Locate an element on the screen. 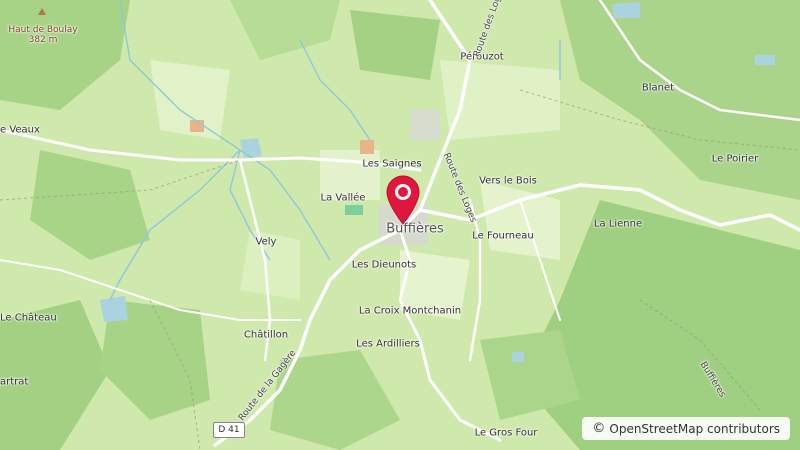 Image resolution: width=800 pixels, height=450 pixels. place-label-le-chateau: Le Château is located at coordinates (28, 318).